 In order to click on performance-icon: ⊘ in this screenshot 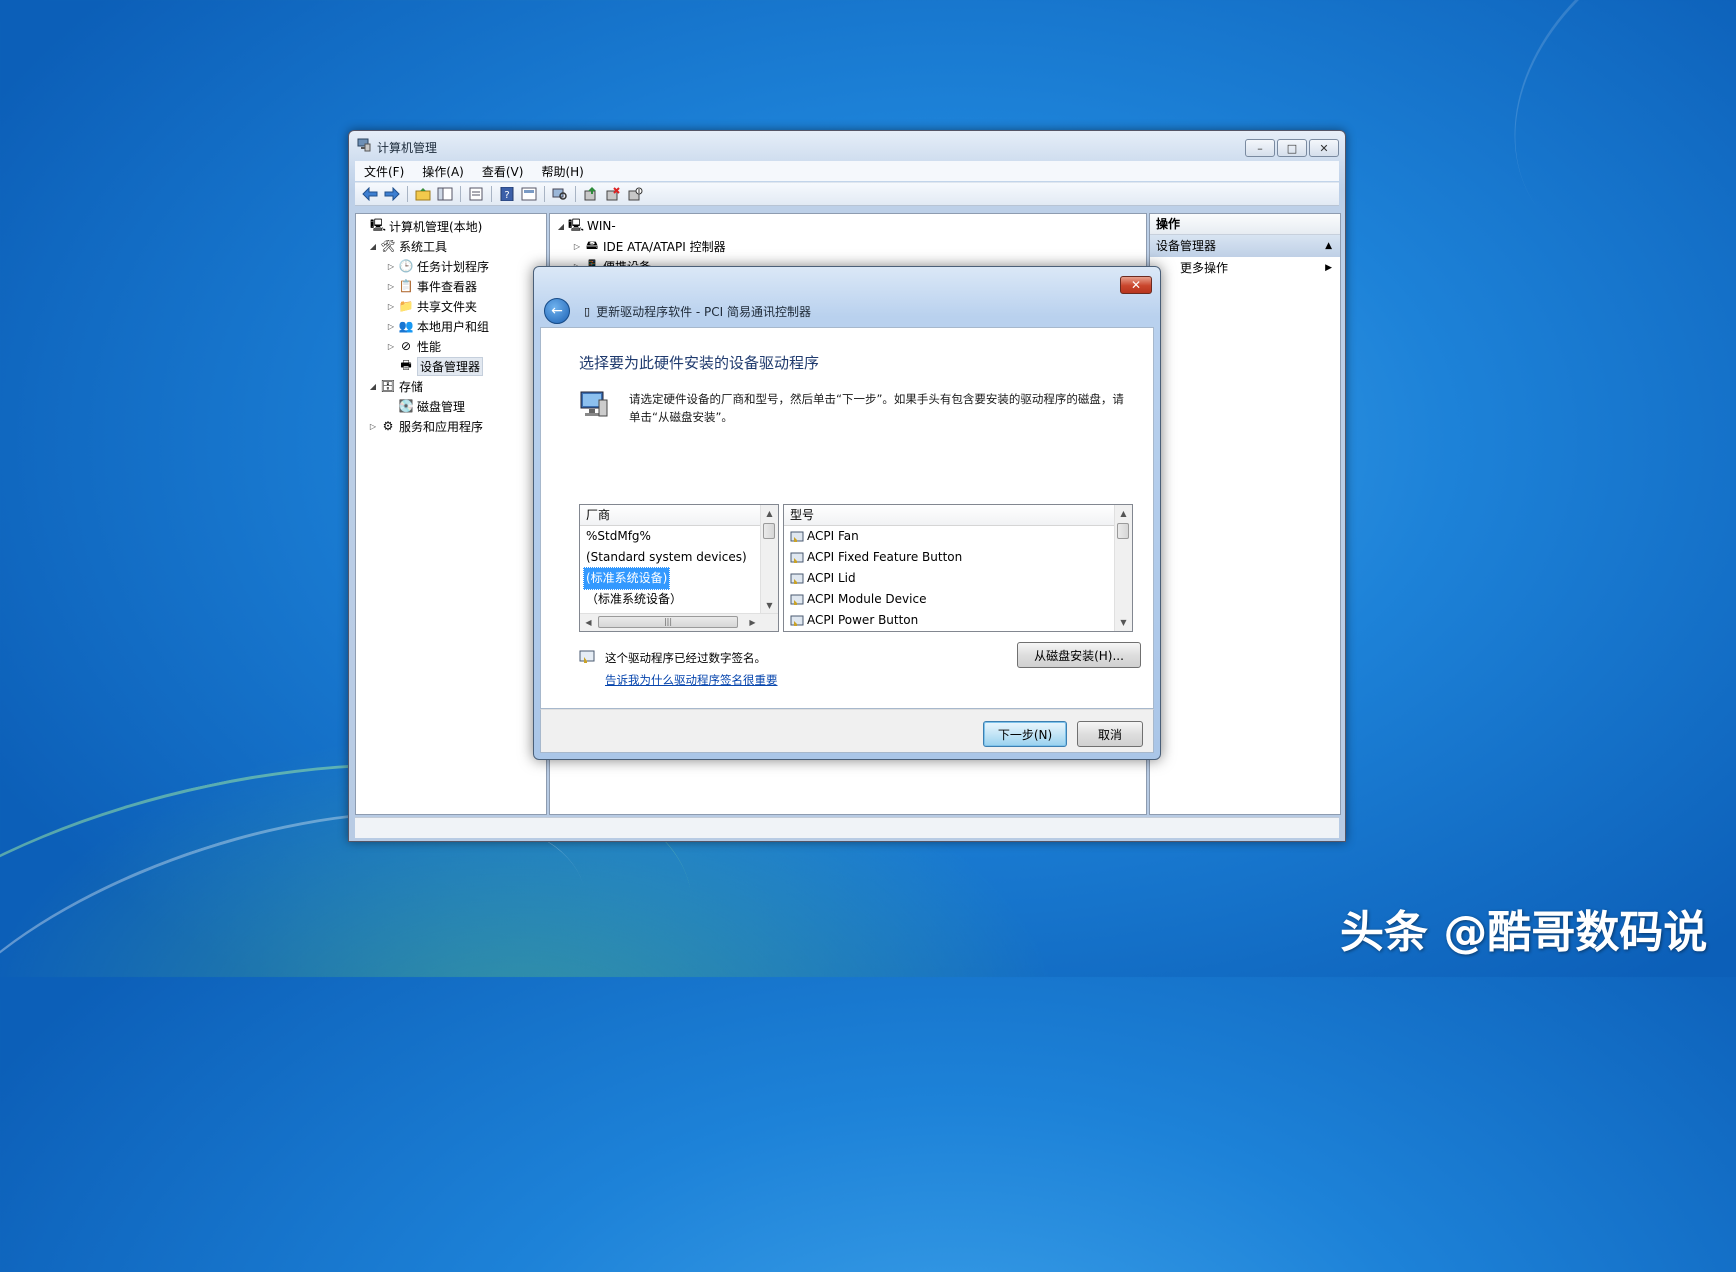, I will do `click(406, 346)`.